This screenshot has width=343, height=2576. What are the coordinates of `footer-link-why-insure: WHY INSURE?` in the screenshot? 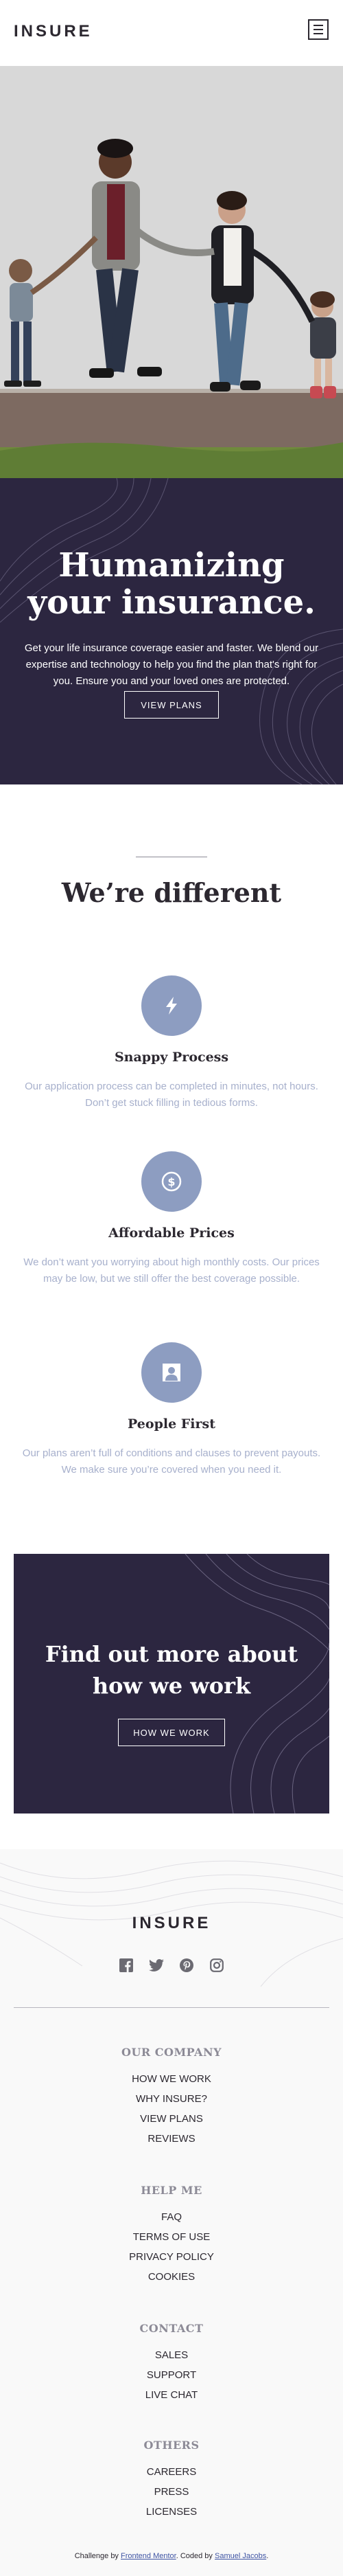 It's located at (171, 2099).